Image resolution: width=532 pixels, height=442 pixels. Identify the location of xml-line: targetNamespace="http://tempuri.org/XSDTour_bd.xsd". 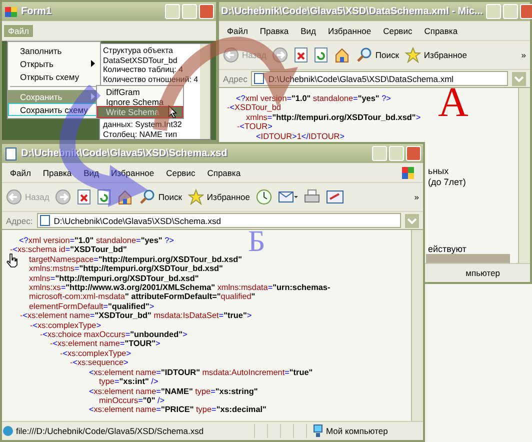
(136, 259).